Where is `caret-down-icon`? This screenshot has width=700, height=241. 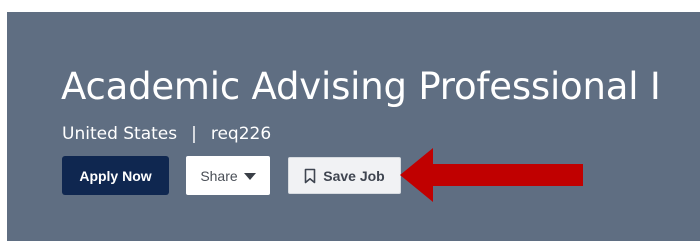 caret-down-icon is located at coordinates (249, 176).